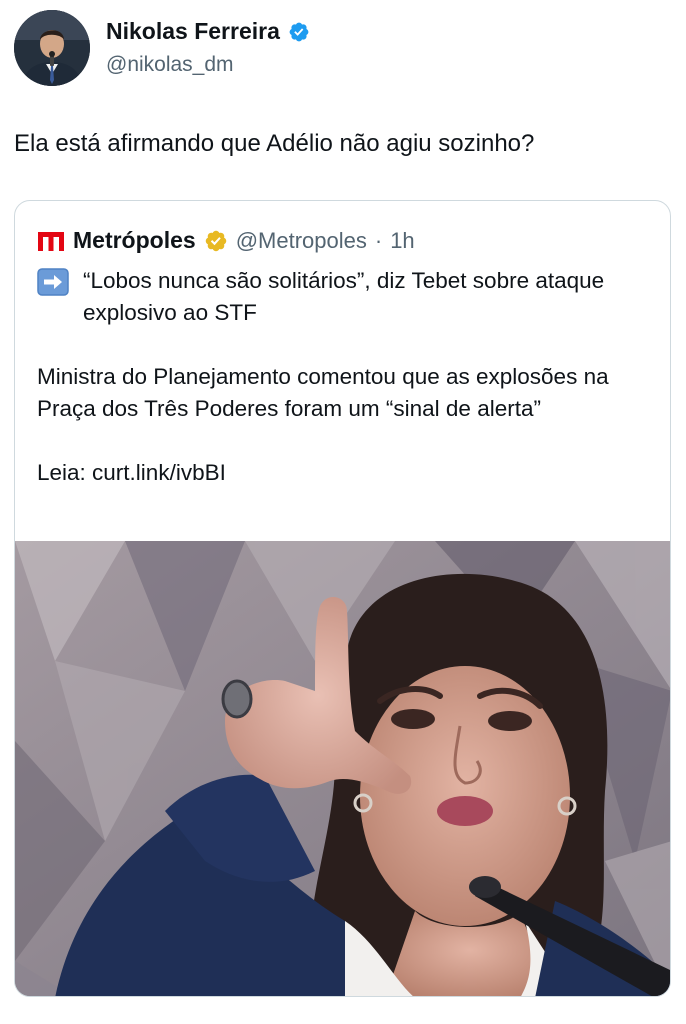  I want to click on quoted-author-handle: @Metropoles, so click(301, 241).